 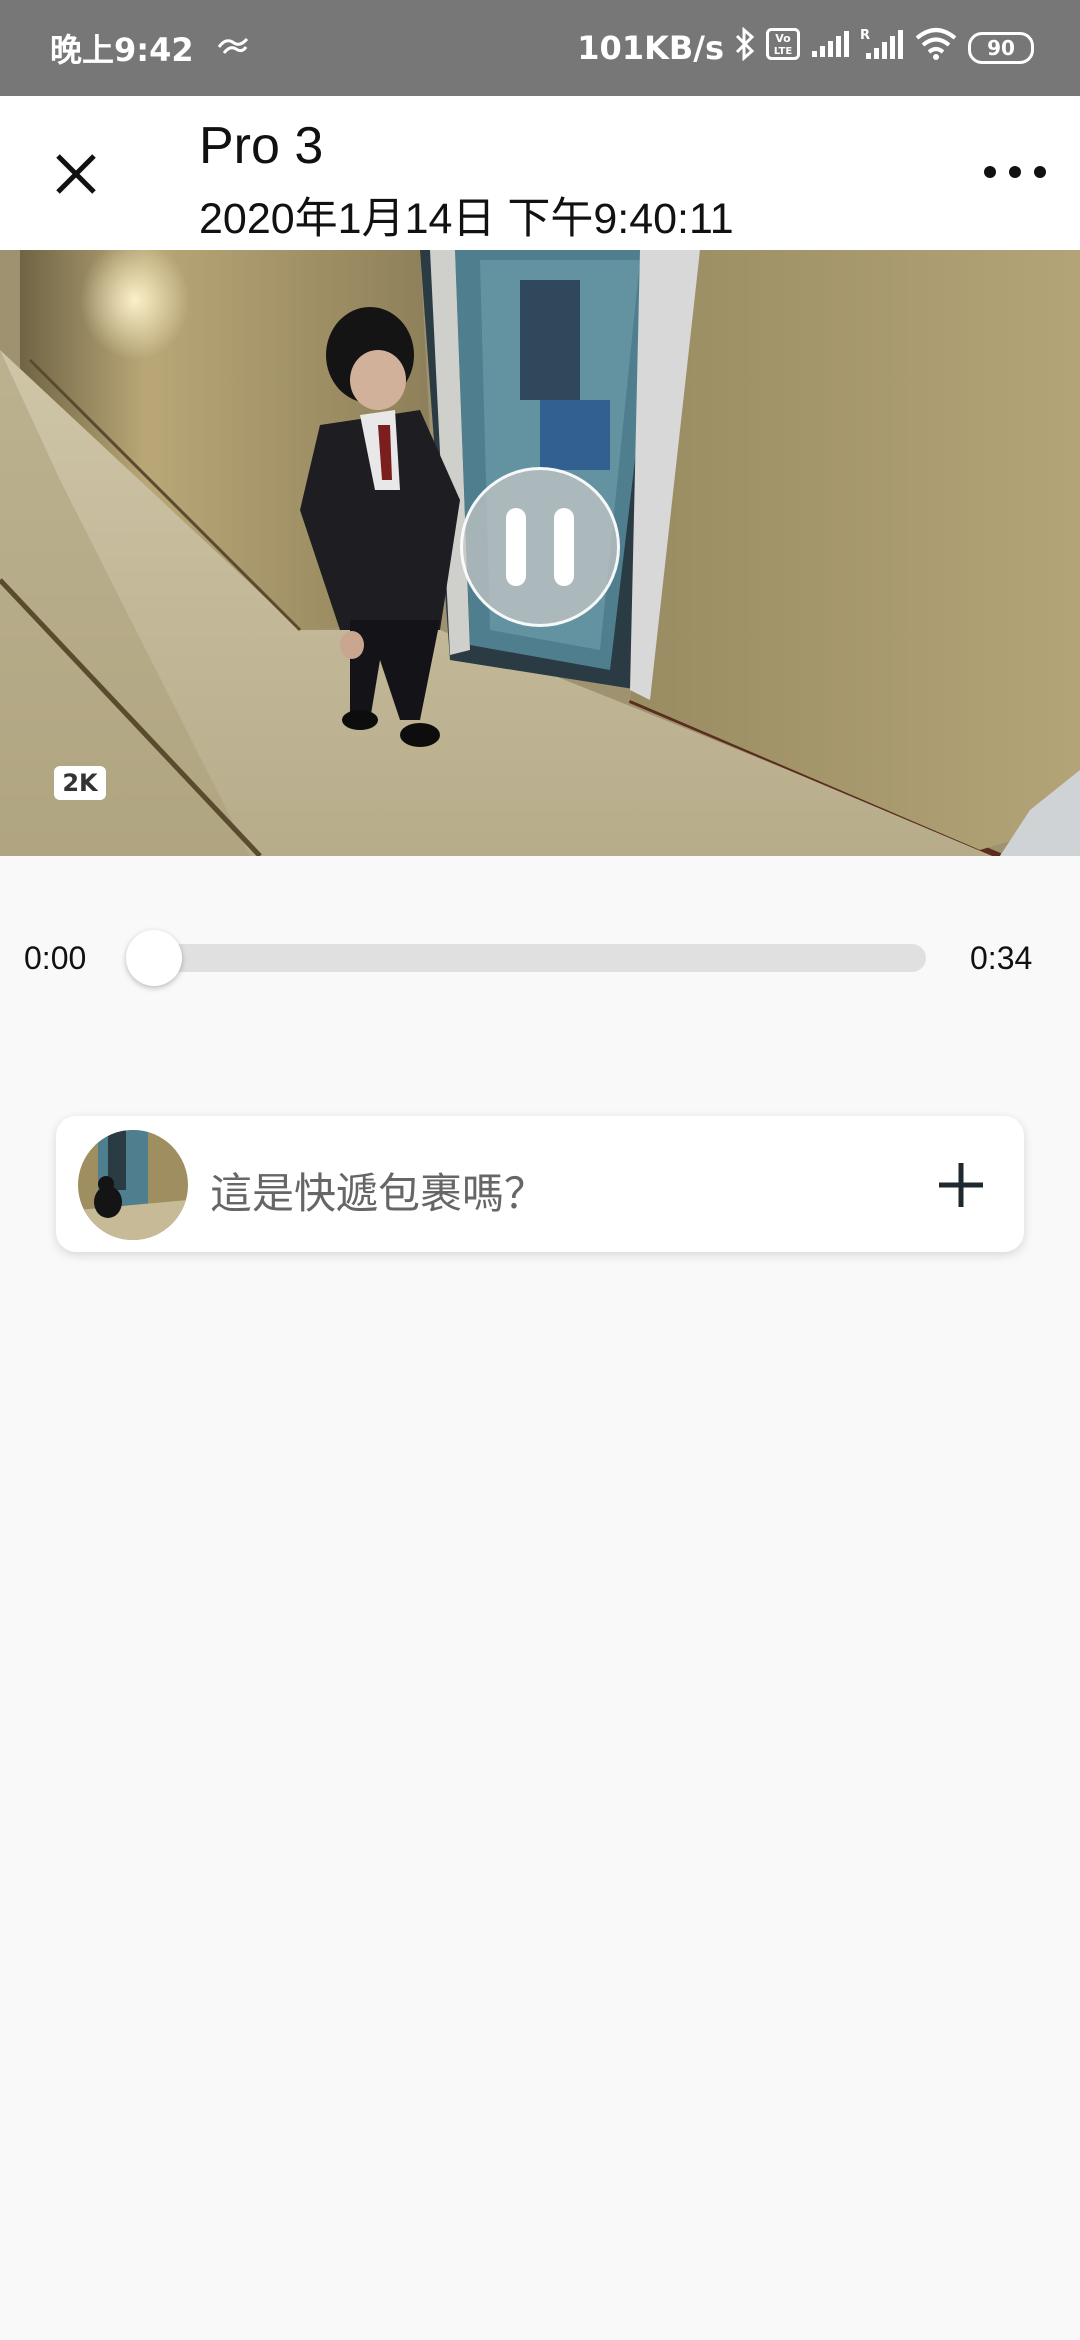 What do you see at coordinates (830, 48) in the screenshot?
I see `signal-icon-sim1` at bounding box center [830, 48].